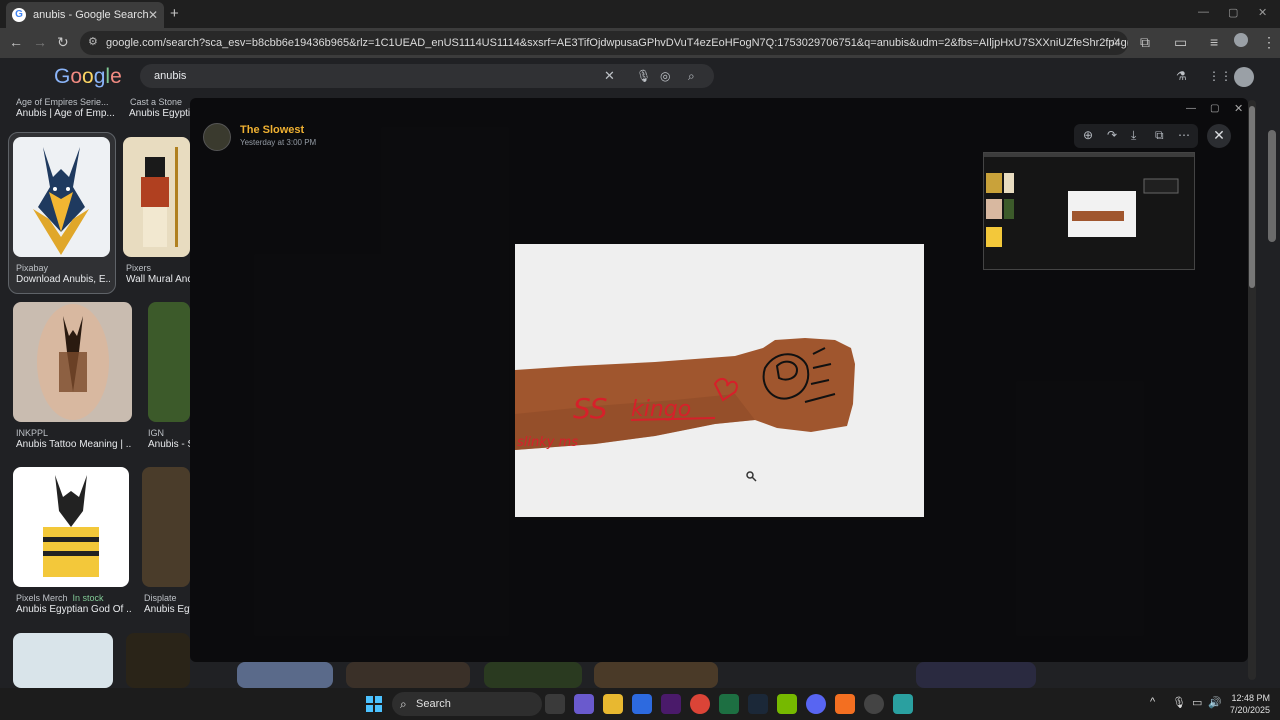 This screenshot has width=1280, height=720. Describe the element at coordinates (166, 527) in the screenshot. I see `result-image-displate` at that location.